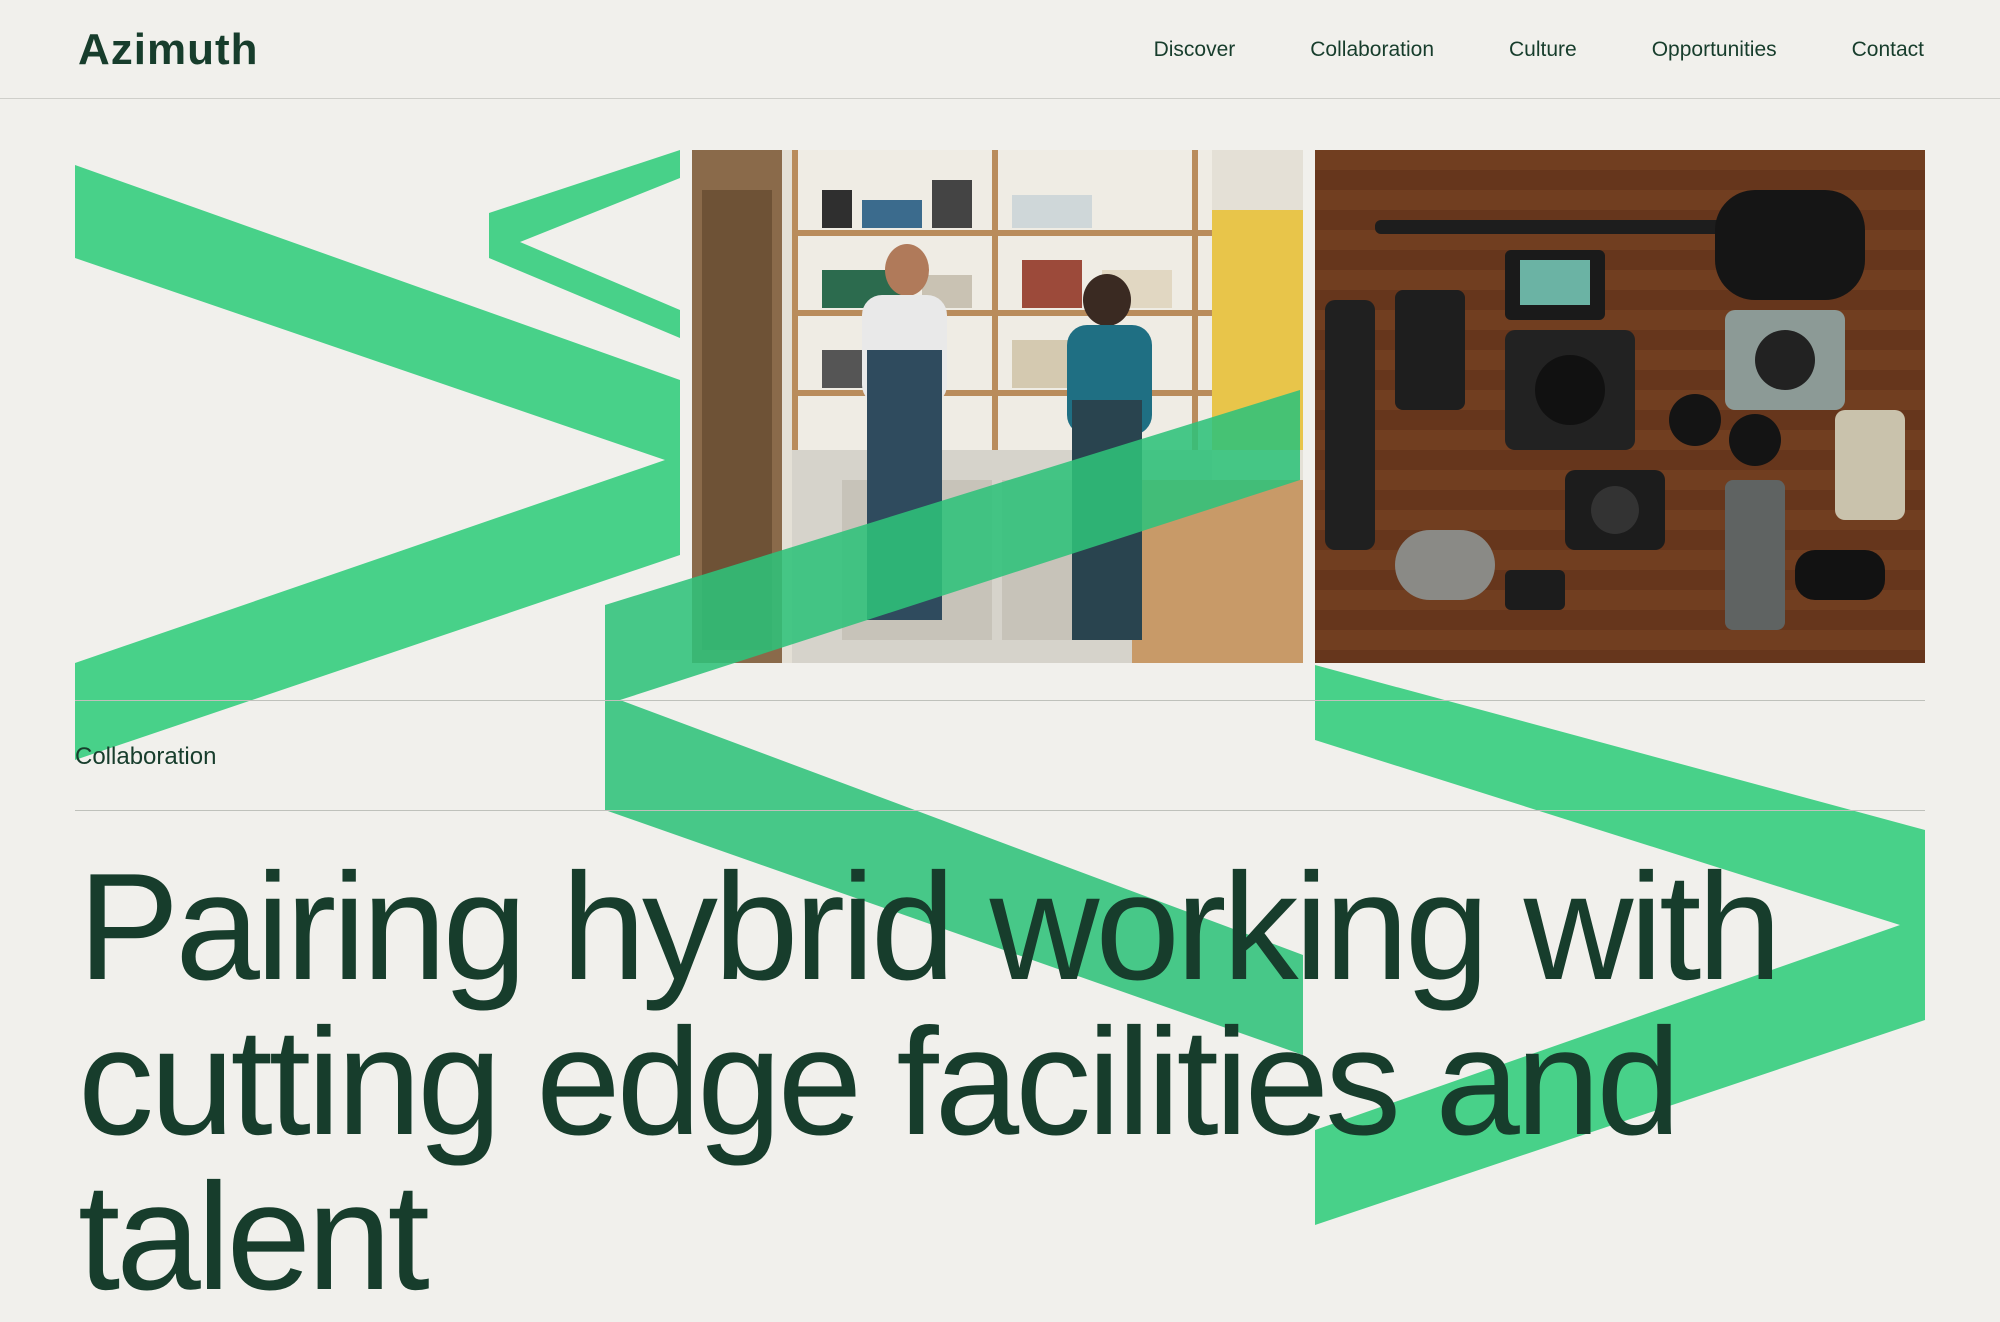 This screenshot has width=2000, height=1322. What do you see at coordinates (1714, 50) in the screenshot?
I see `nav-opportunities: Opportunities` at bounding box center [1714, 50].